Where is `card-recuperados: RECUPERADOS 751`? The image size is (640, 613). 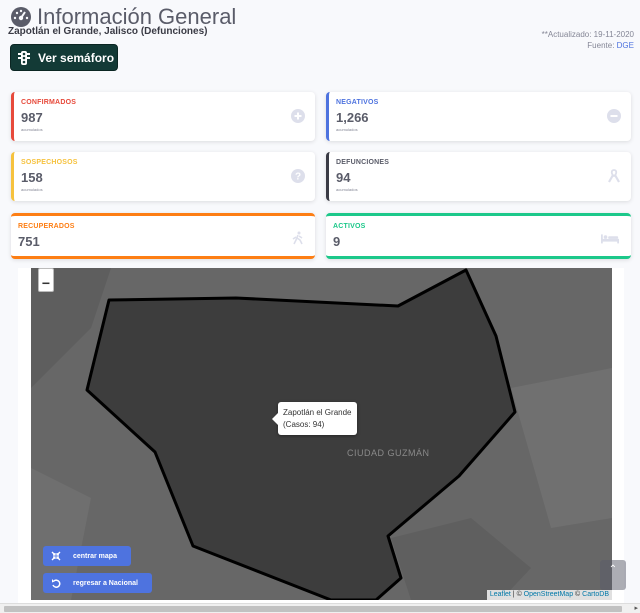 card-recuperados: RECUPERADOS 751 is located at coordinates (163, 236).